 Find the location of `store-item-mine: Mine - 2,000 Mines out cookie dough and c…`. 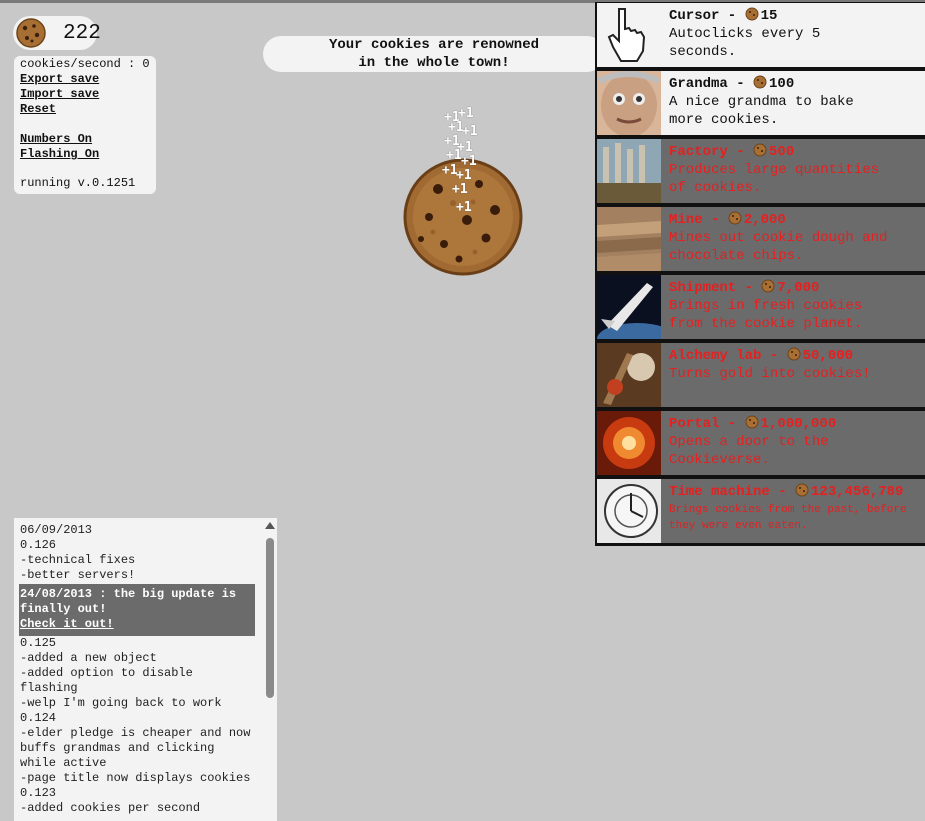

store-item-mine: Mine - 2,000 Mines out cookie dough and c… is located at coordinates (761, 239).